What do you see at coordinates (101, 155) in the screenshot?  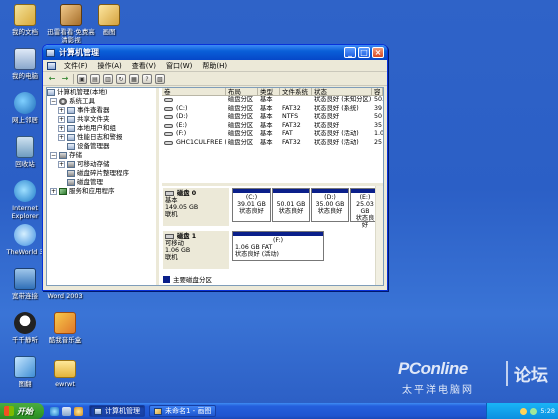 I see `tree-item-storage: − 存储` at bounding box center [101, 155].